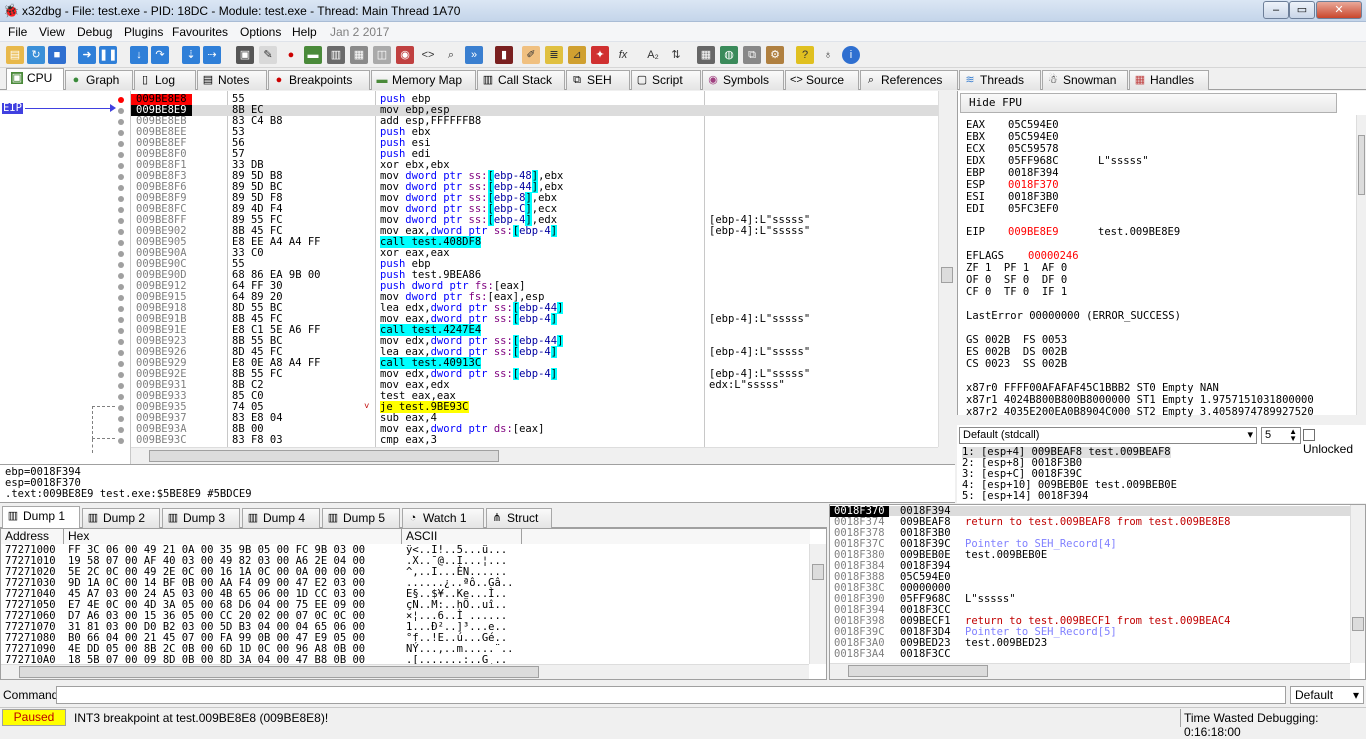 The height and width of the screenshot is (739, 1366). Describe the element at coordinates (1281, 435) in the screenshot. I see `argument-count-spinner: 5 ▲ ▼` at that location.